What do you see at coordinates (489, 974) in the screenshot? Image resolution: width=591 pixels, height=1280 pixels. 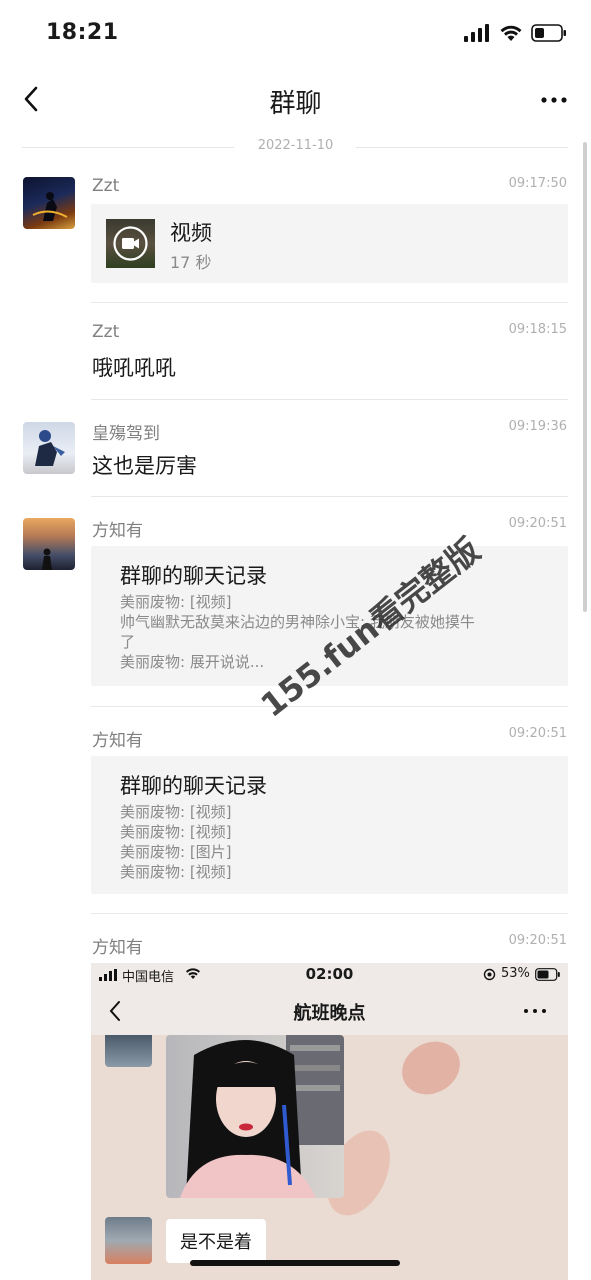 I see `orientation-lock-icon` at bounding box center [489, 974].